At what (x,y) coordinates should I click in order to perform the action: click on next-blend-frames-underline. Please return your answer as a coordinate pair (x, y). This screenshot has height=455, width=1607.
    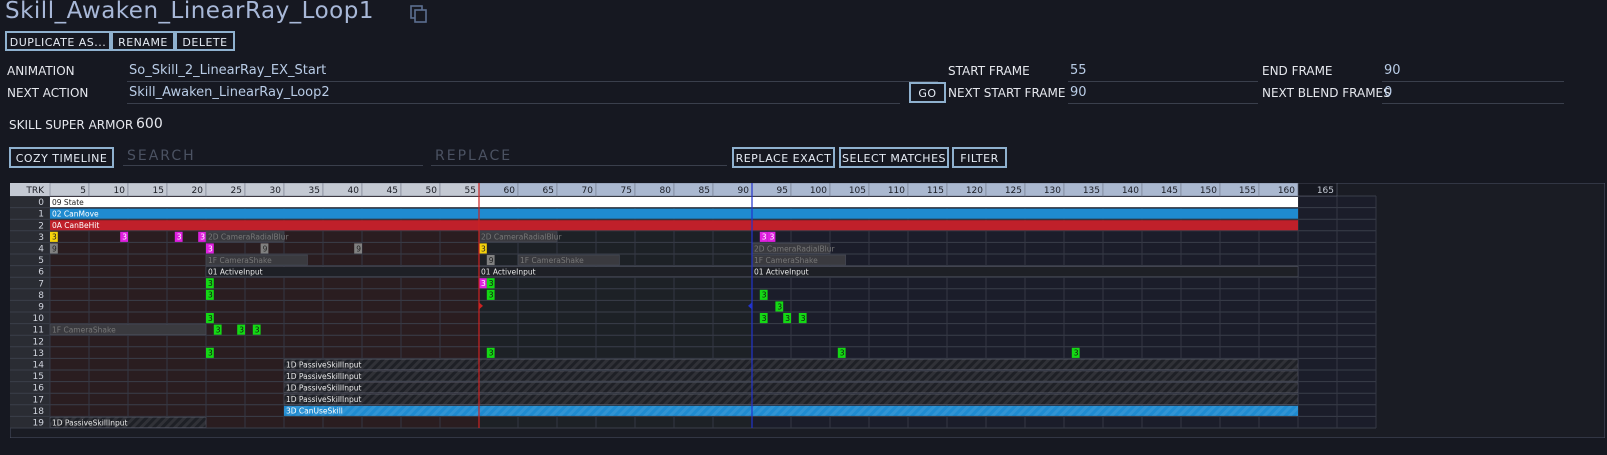
    Looking at the image, I should click on (1473, 103).